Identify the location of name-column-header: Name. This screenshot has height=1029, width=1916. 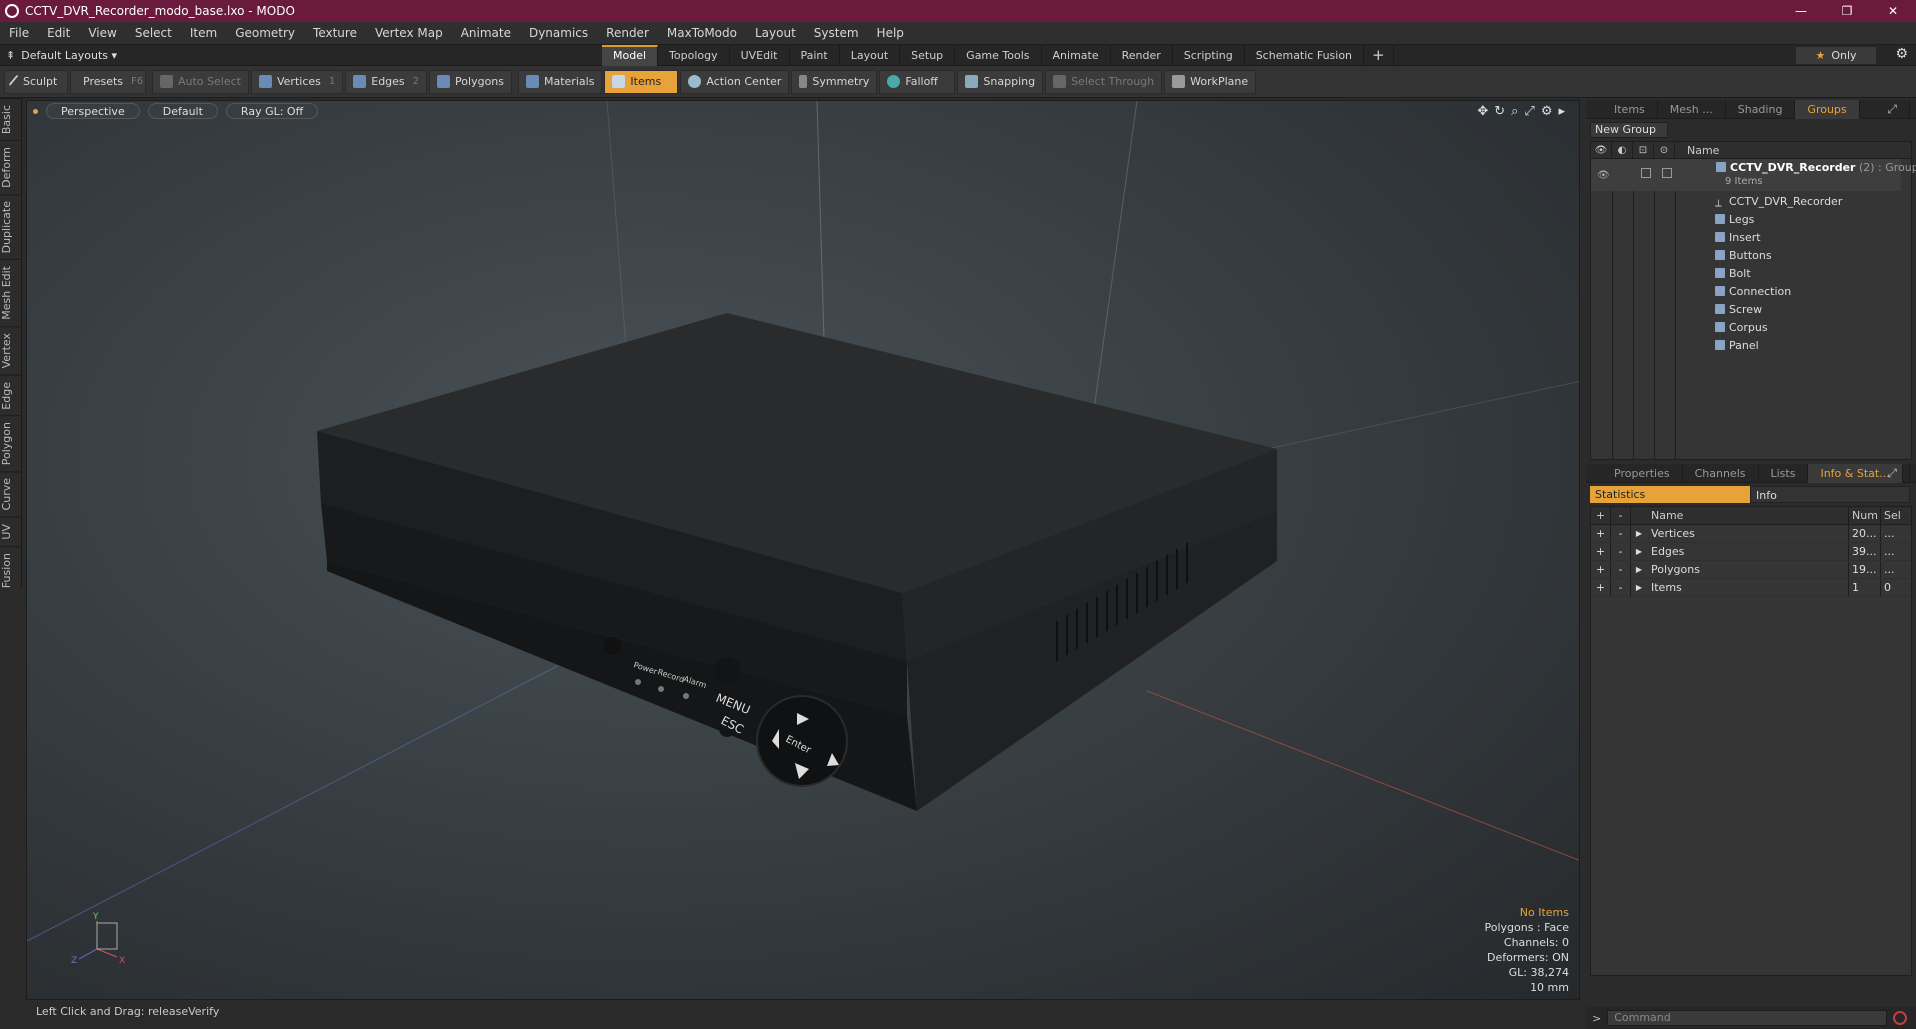
(1793, 150).